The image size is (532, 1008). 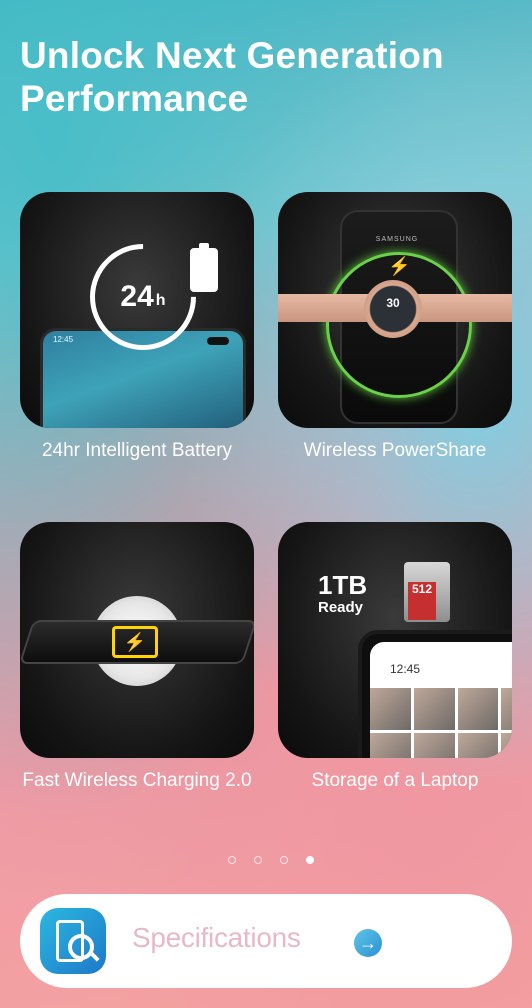 I want to click on capacity-label: 1TB Ready, so click(x=342, y=595).